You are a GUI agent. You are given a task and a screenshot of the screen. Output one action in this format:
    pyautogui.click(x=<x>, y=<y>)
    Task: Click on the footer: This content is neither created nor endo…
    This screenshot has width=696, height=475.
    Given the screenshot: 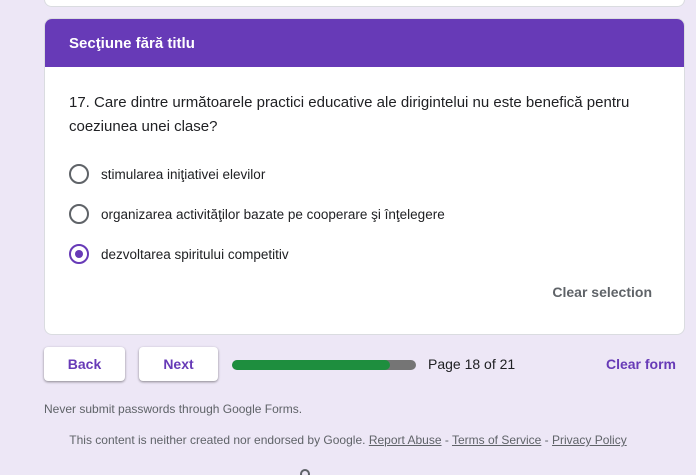 What is the action you would take?
    pyautogui.click(x=348, y=440)
    